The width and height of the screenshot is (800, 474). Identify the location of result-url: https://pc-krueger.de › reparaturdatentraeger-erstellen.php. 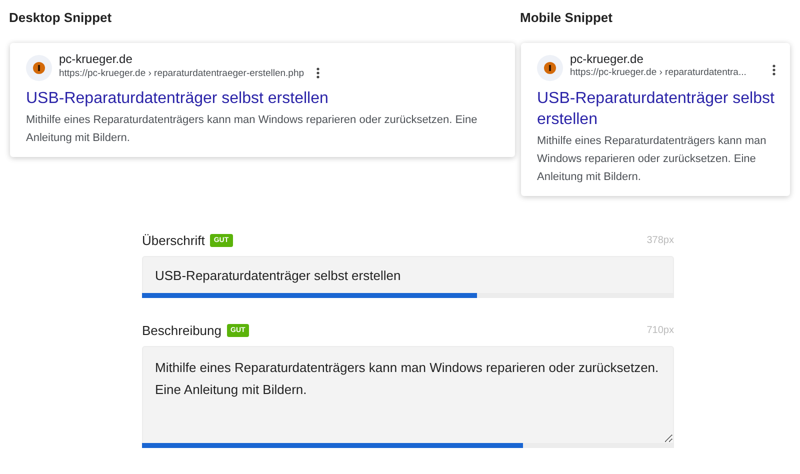
(181, 73).